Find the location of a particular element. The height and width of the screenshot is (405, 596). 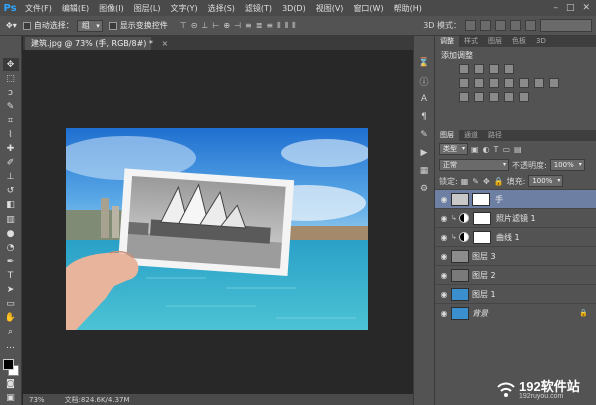

lock-all-icon: 🔒 is located at coordinates (499, 181).